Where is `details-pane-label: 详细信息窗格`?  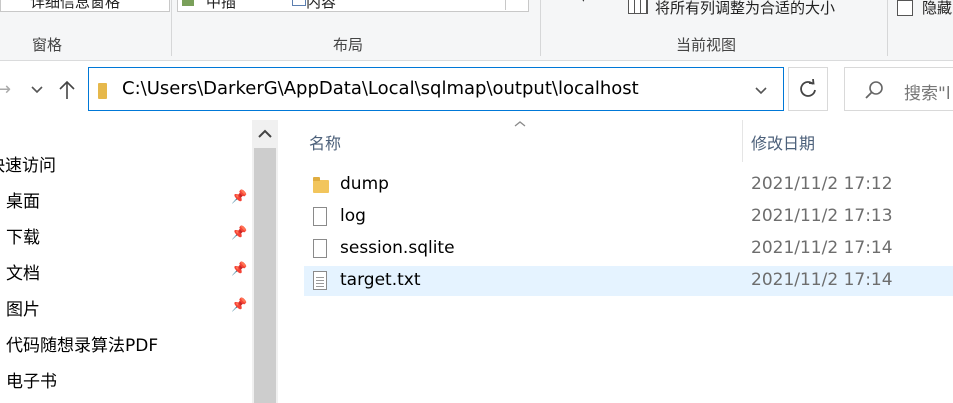
details-pane-label: 详细信息窗格 is located at coordinates (75, 5).